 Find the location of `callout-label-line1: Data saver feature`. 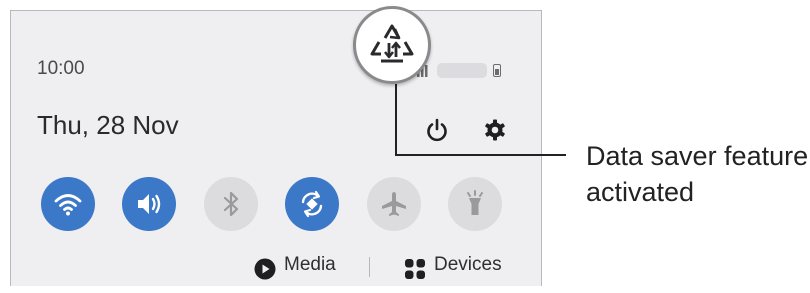

callout-label-line1: Data saver feature is located at coordinates (697, 156).